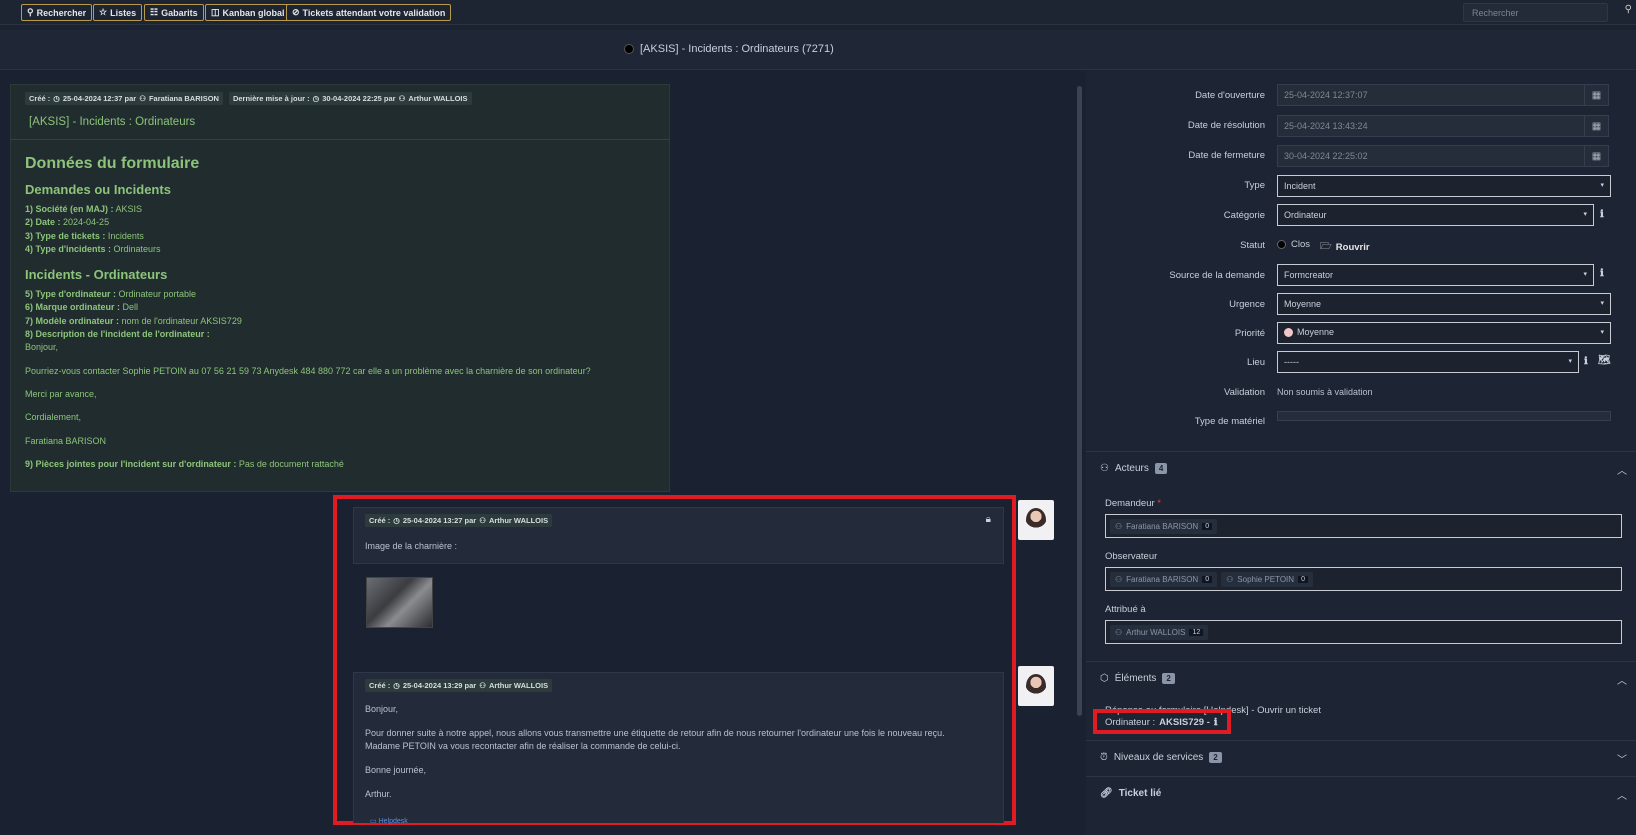 The width and height of the screenshot is (1636, 835). What do you see at coordinates (296, 12) in the screenshot?
I see `eye-check-icon: ⊘` at bounding box center [296, 12].